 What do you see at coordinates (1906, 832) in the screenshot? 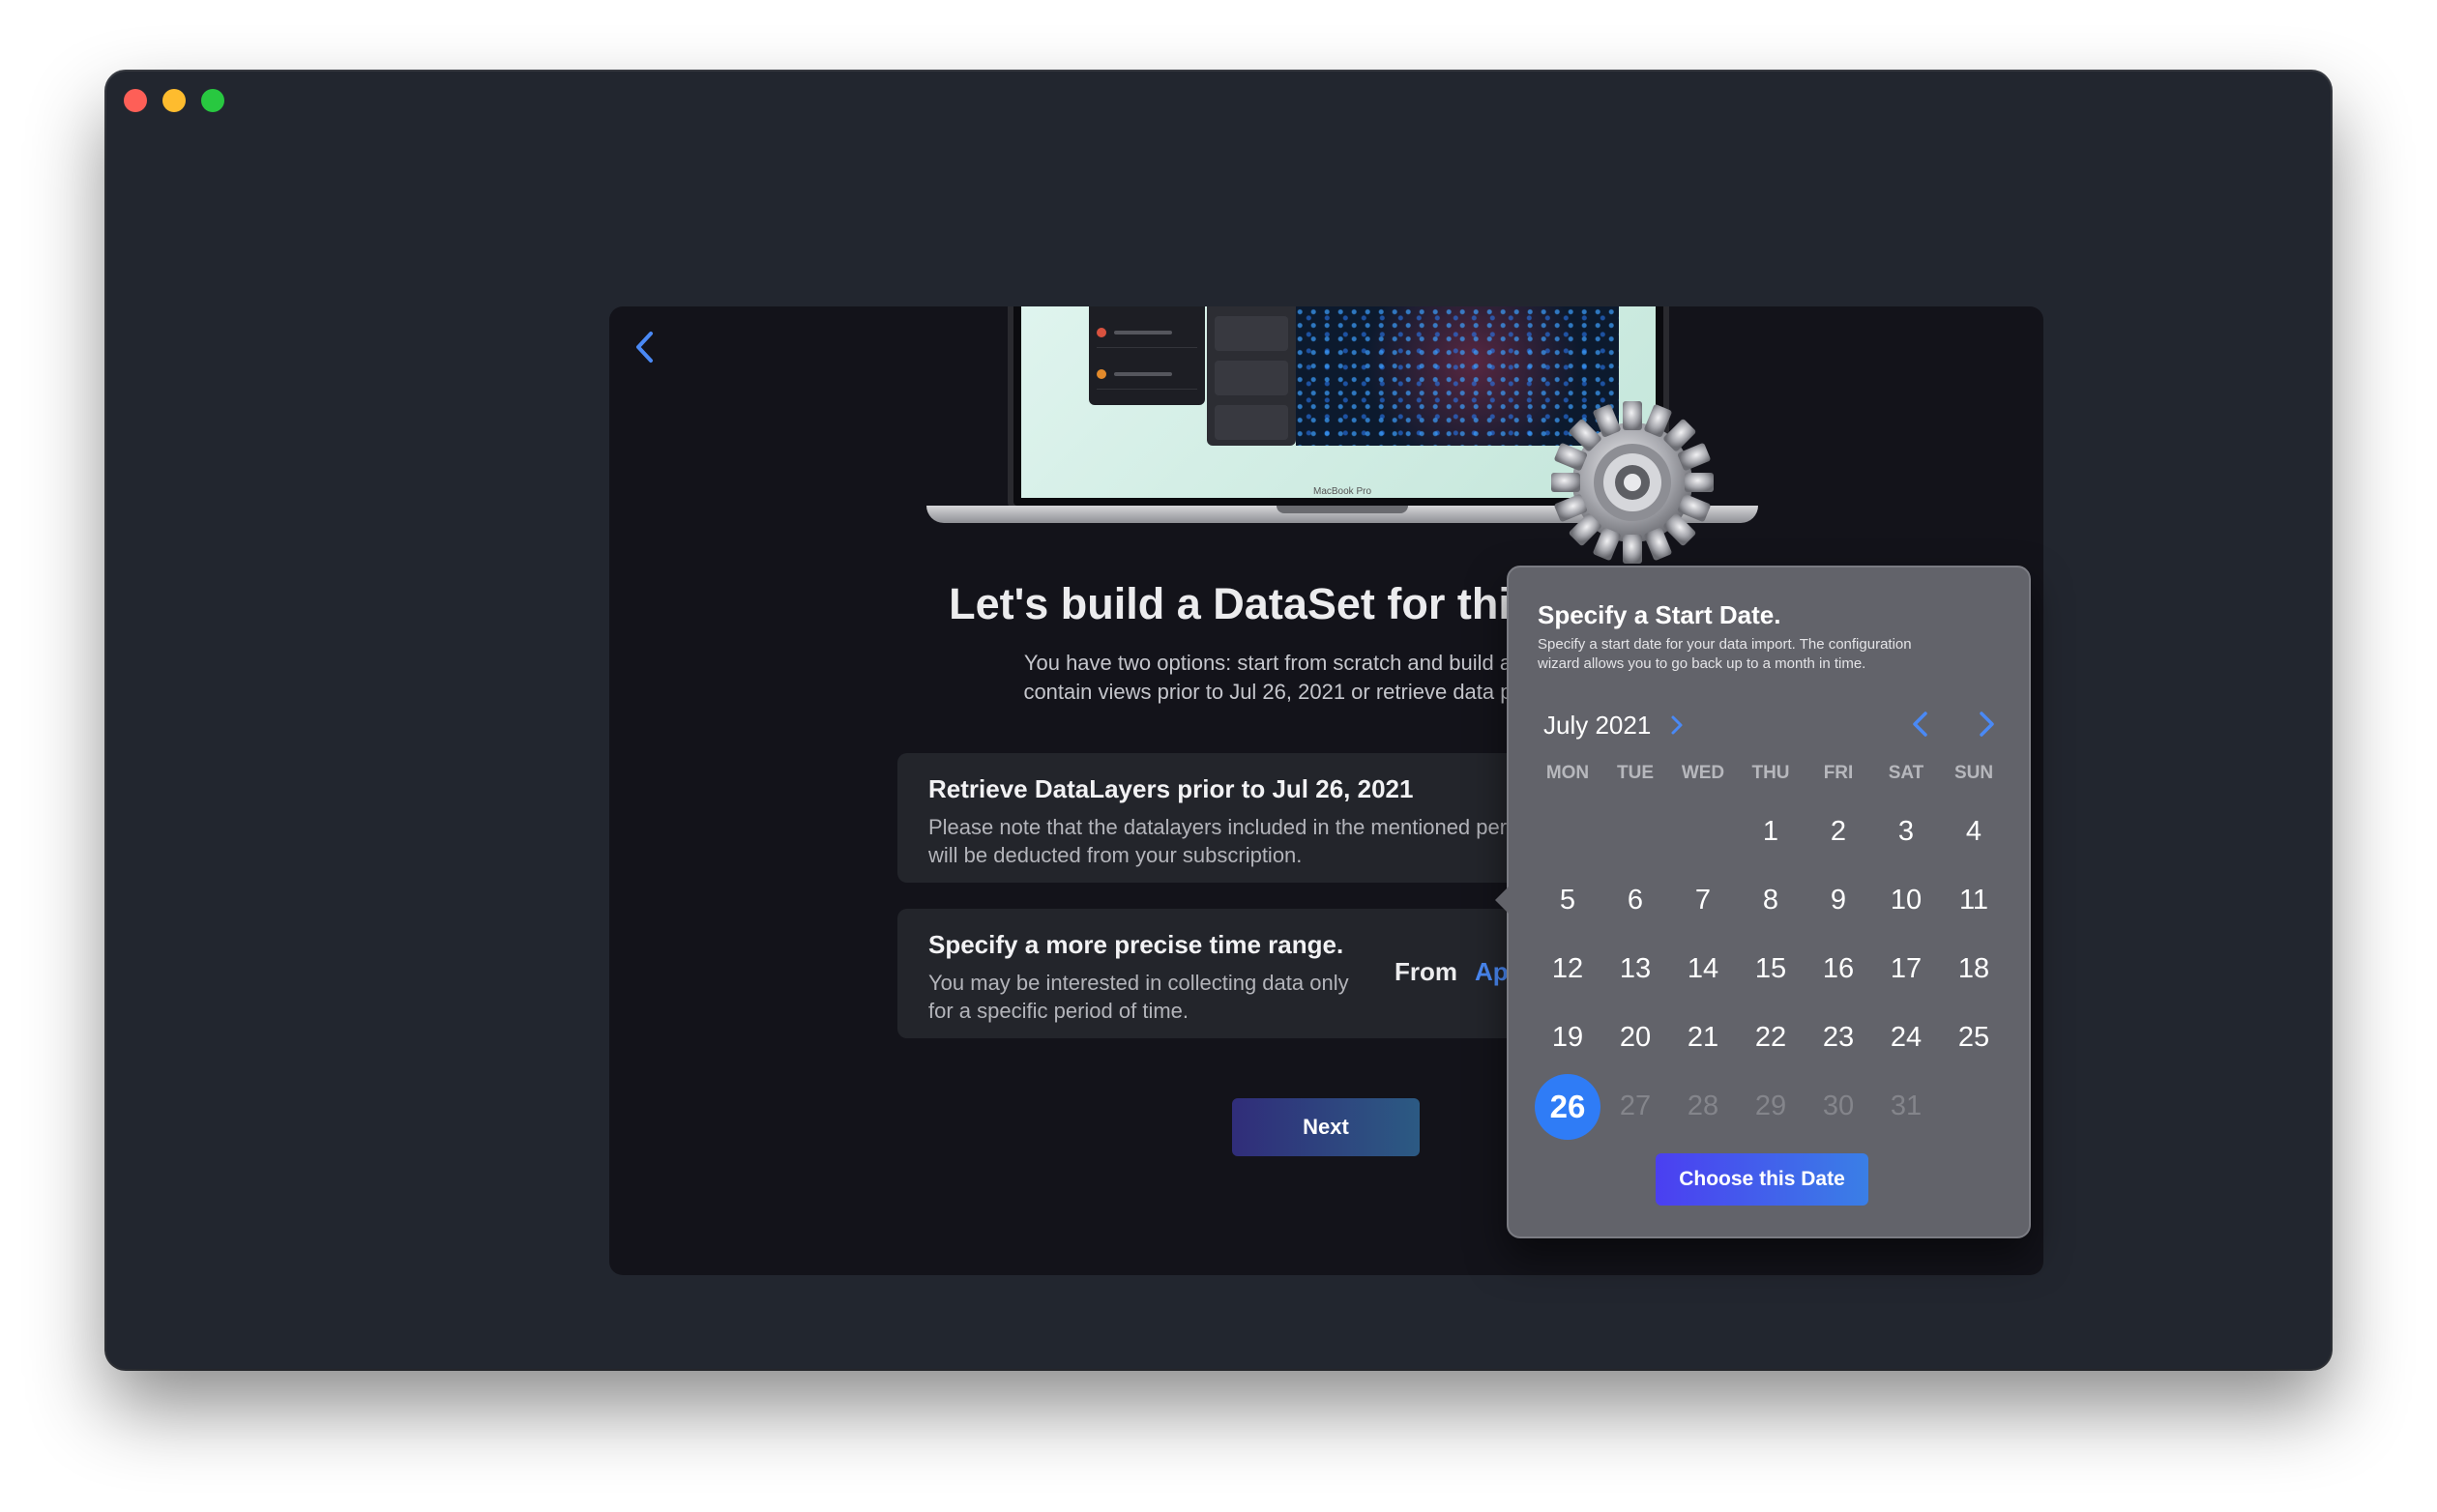
I see `calendar-day: 3` at bounding box center [1906, 832].